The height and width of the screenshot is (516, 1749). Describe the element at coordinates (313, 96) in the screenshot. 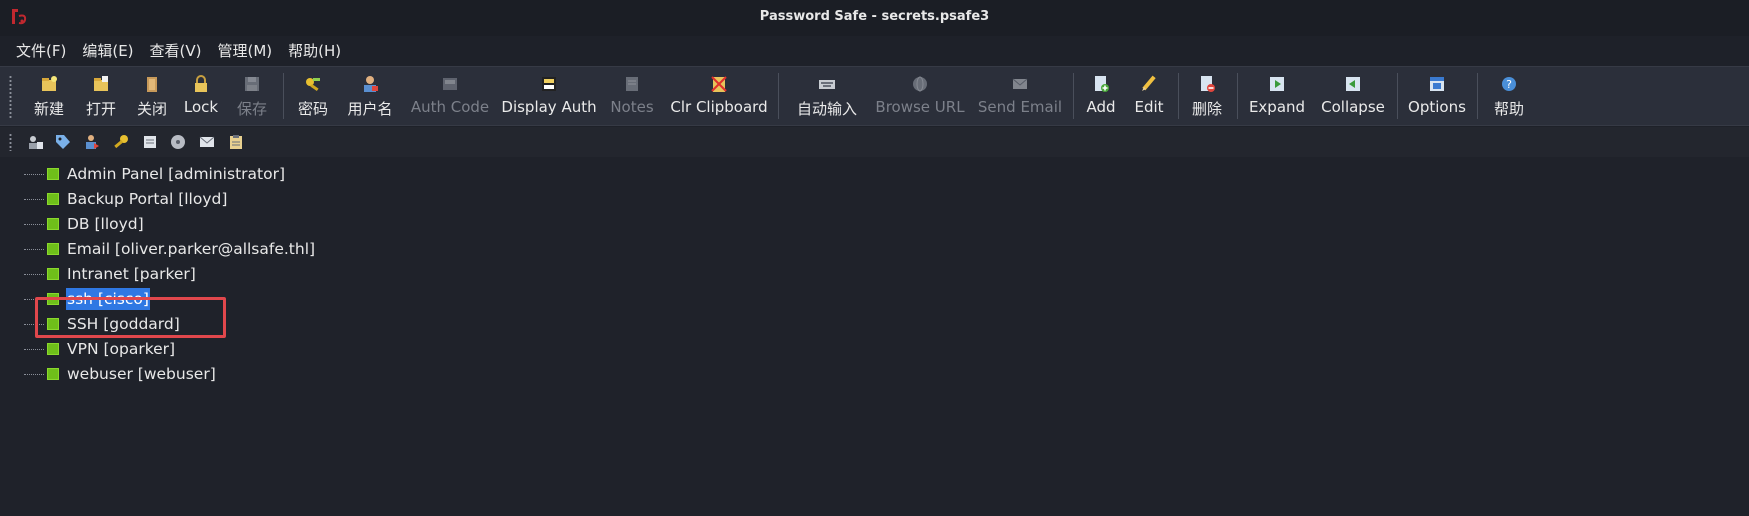

I see `copy-password-button: 密码` at that location.